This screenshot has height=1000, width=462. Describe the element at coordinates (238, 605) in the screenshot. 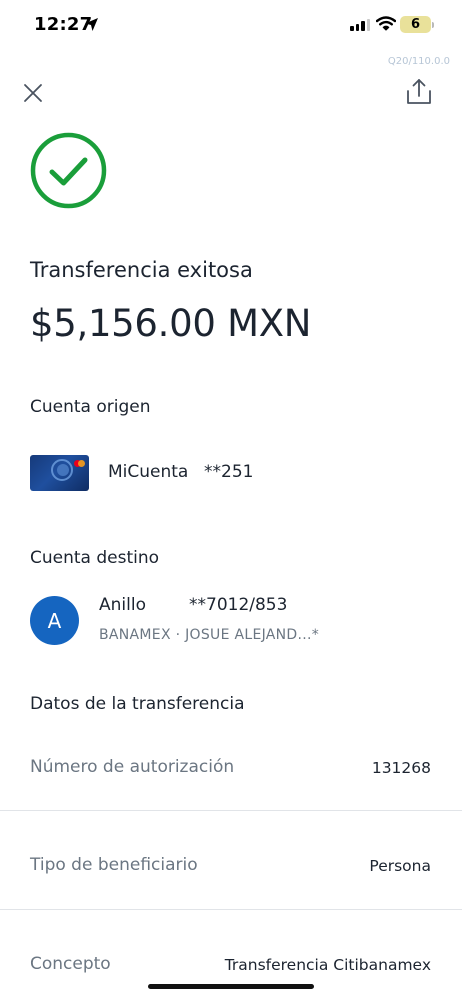

I see `destination-account-number: **7012/853` at that location.